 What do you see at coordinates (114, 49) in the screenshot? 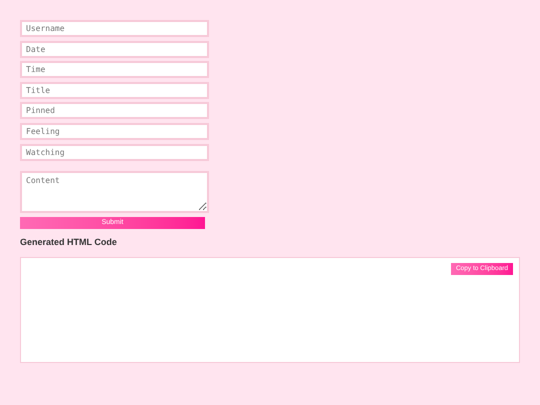
I see `input-field: Date` at bounding box center [114, 49].